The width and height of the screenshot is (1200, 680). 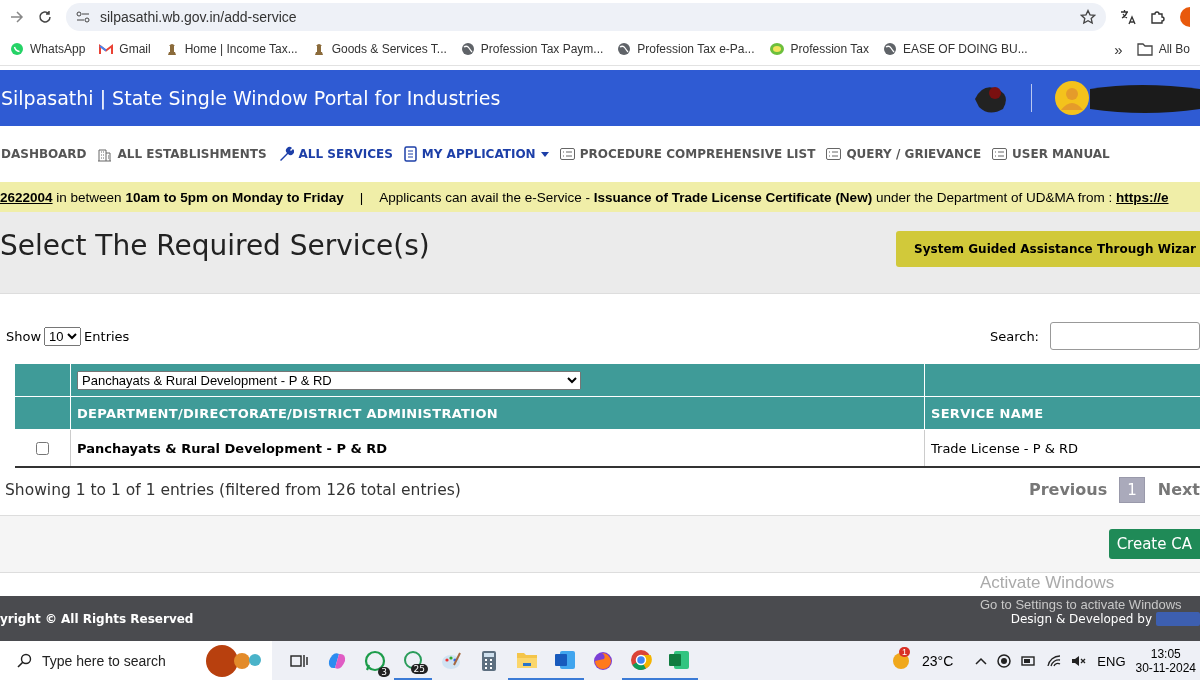 I want to click on record-icon, so click(x=1004, y=661).